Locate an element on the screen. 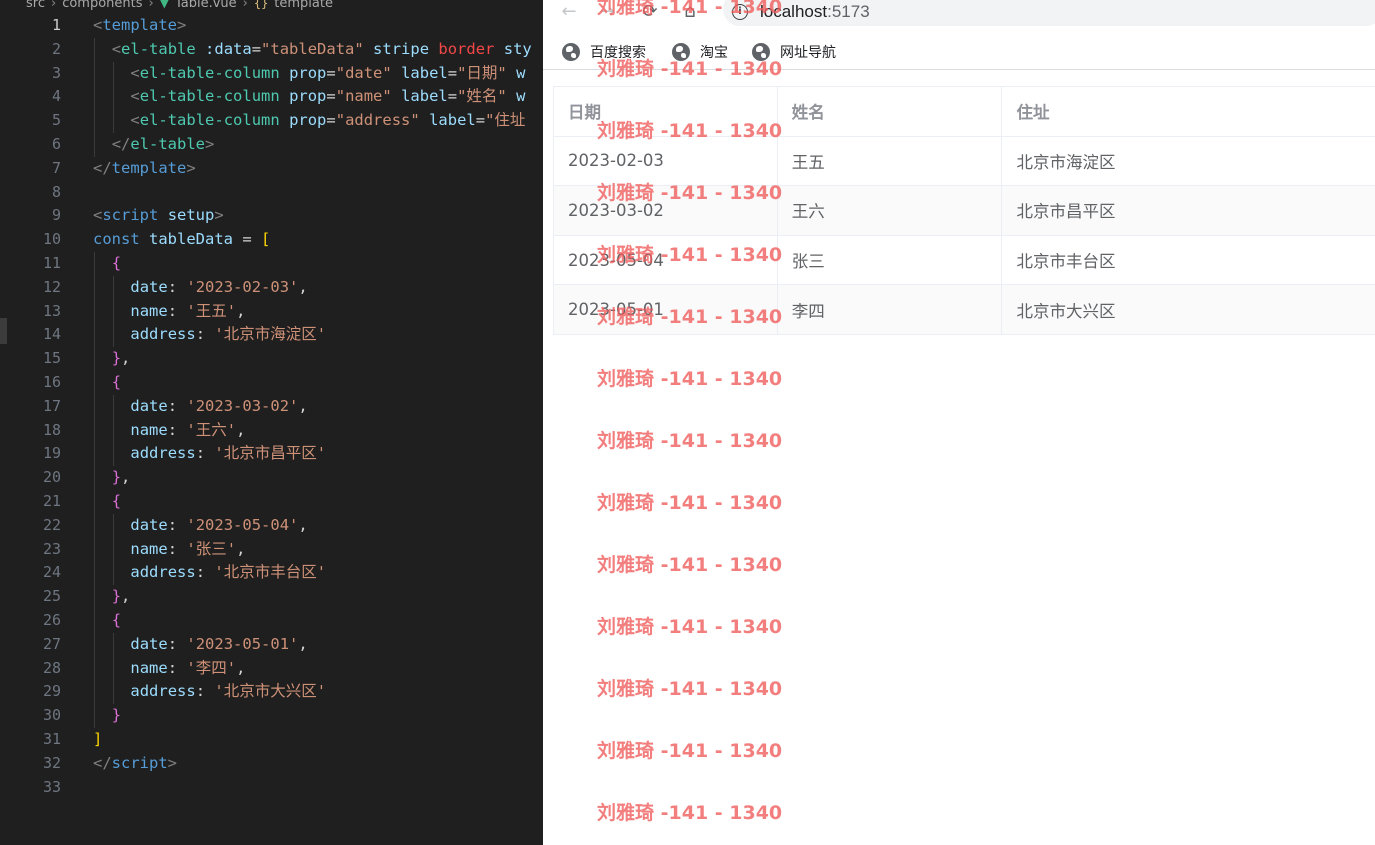 This screenshot has height=845, width=1375. home-icon: ⌂ is located at coordinates (690, 12).